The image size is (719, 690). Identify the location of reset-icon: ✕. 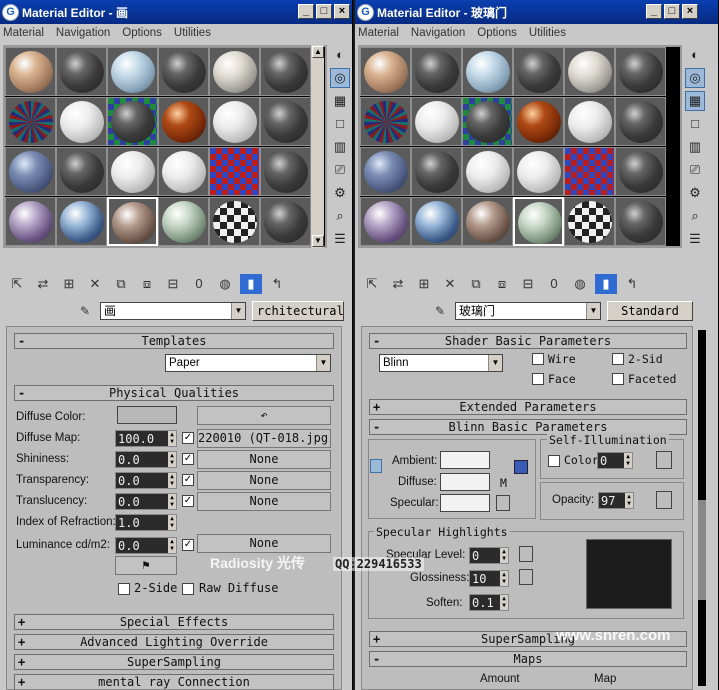
(95, 284).